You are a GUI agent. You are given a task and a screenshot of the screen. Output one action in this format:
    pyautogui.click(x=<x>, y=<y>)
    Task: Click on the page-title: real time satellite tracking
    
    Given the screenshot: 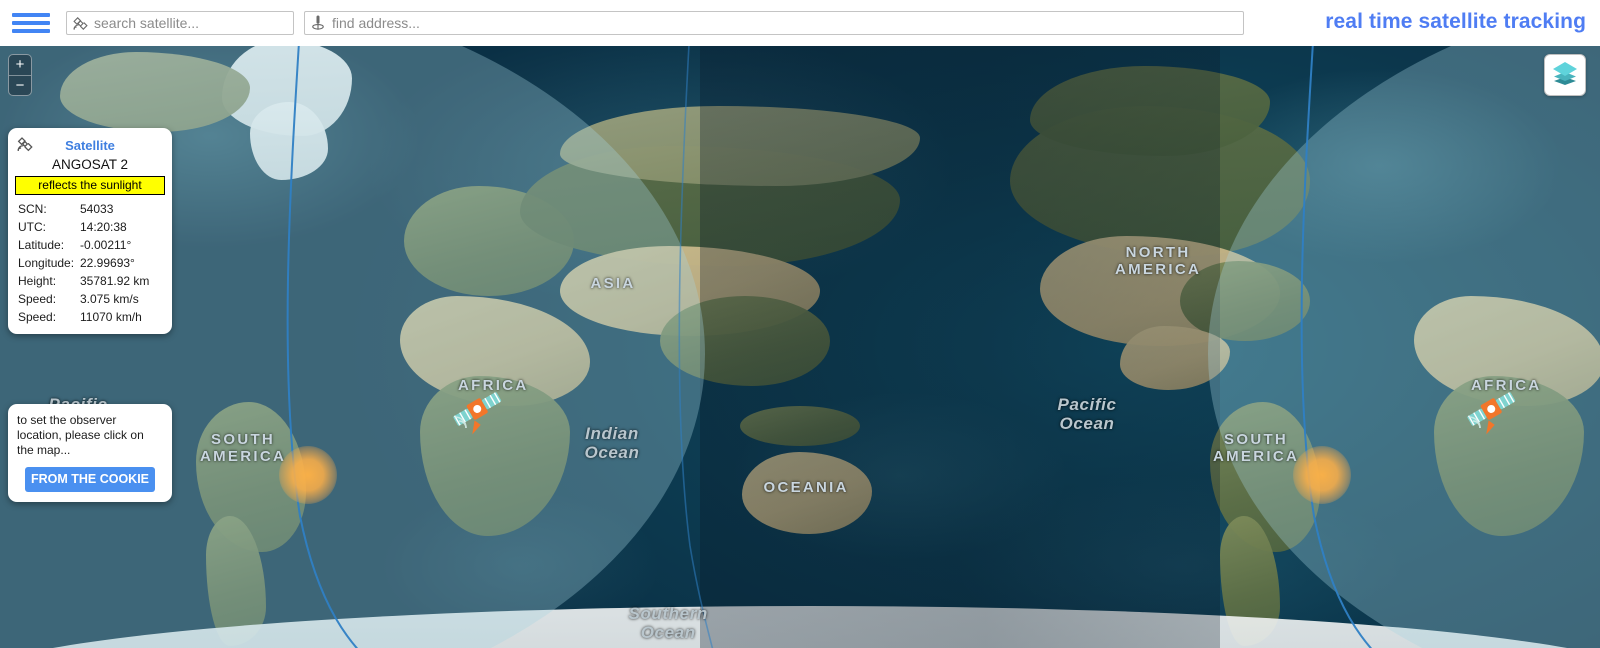 What is the action you would take?
    pyautogui.click(x=1455, y=21)
    